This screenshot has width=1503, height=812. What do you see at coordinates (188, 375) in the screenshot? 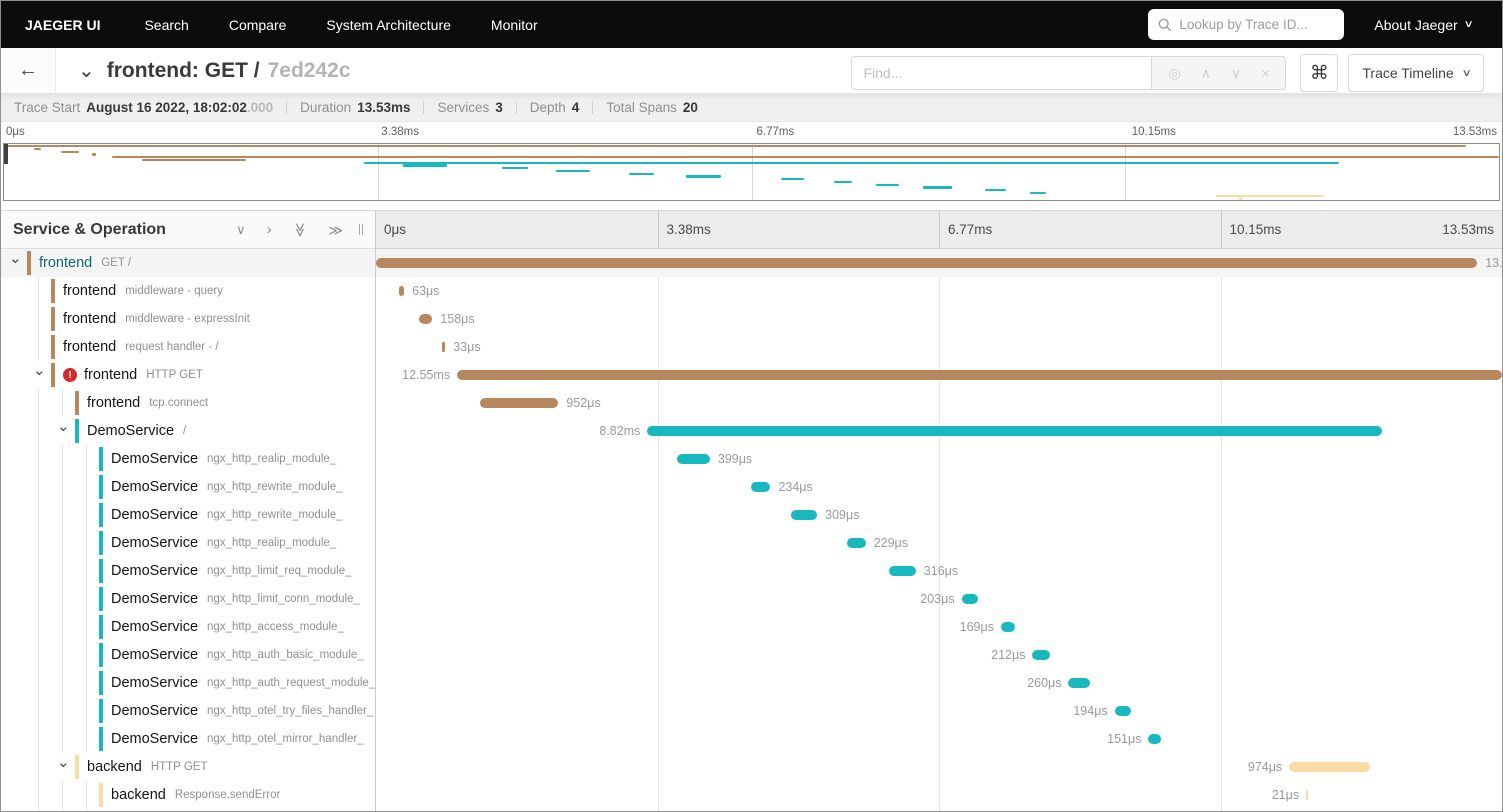
I see `span-tree-row: ⌄! frontend HTTP GET` at bounding box center [188, 375].